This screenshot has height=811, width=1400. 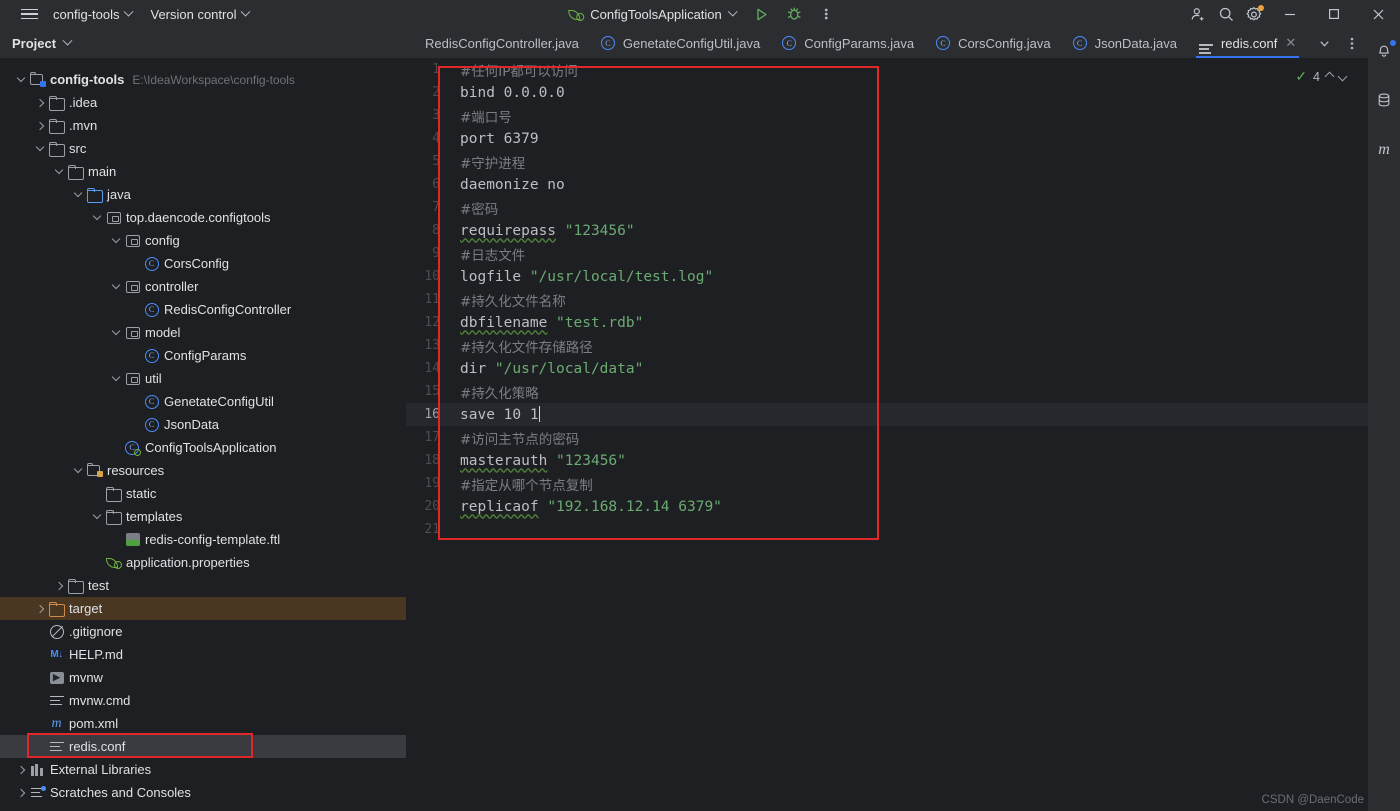 I want to click on minimize-button, so click(x=1290, y=14).